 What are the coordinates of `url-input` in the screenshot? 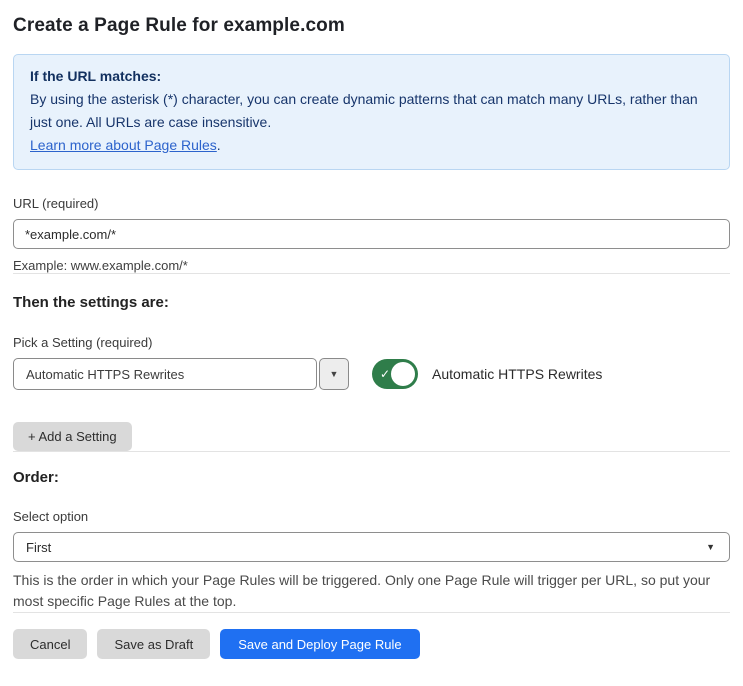 It's located at (371, 234).